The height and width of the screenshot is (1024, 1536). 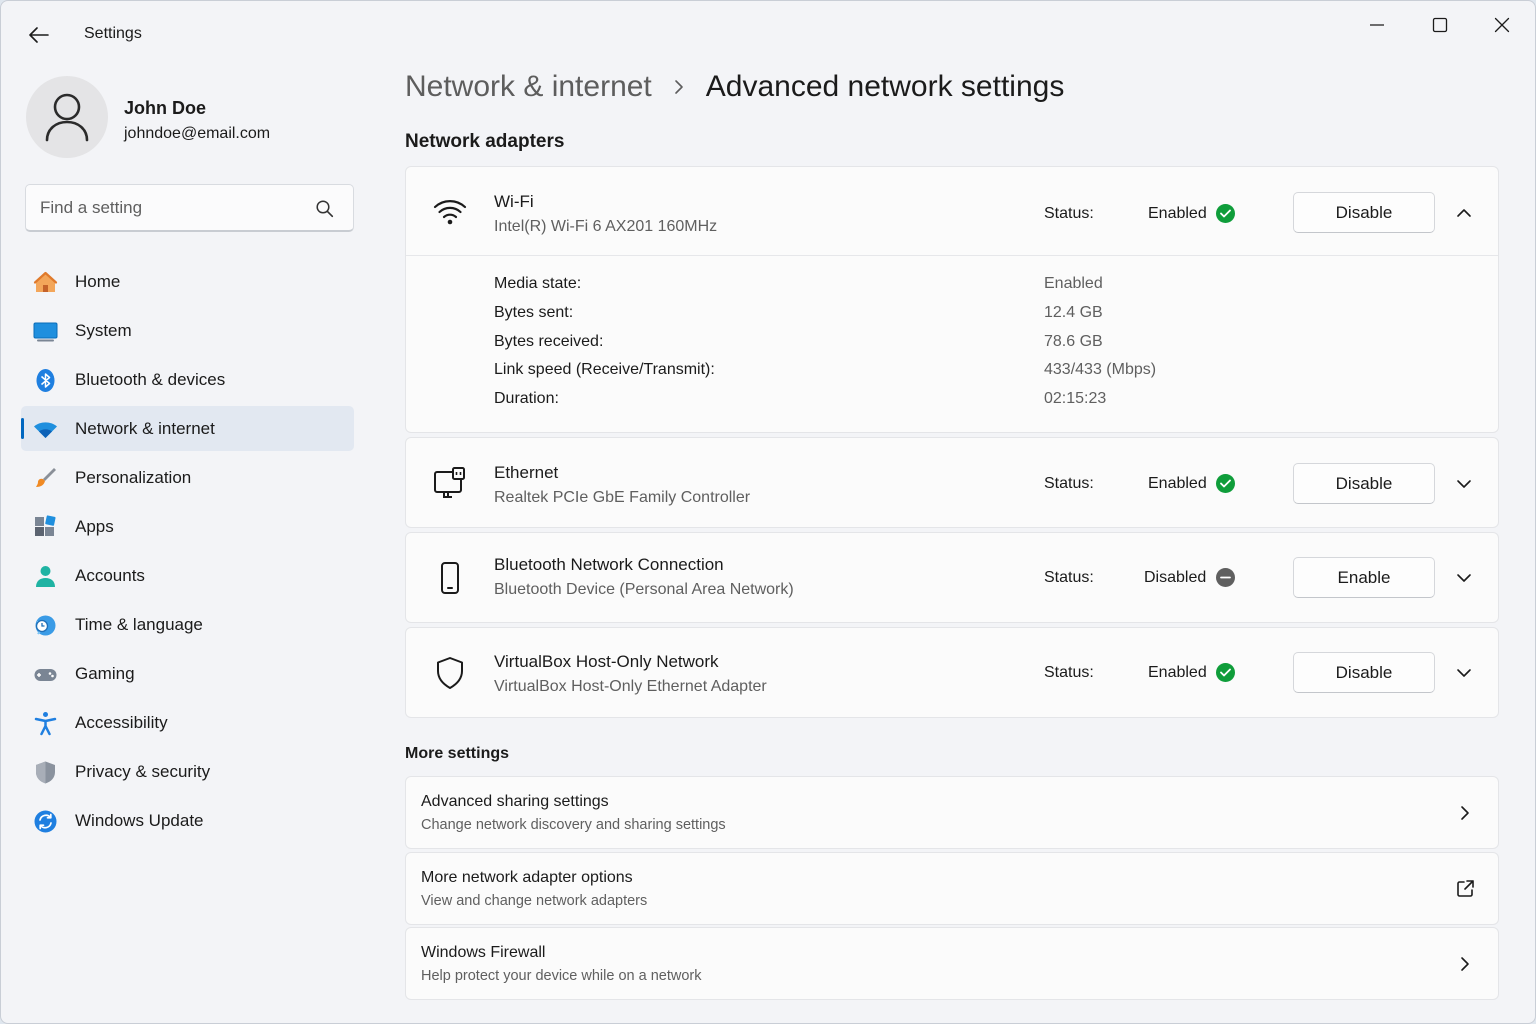 I want to click on adapter-name: VirtualBox Host-Only Network, so click(x=606, y=661).